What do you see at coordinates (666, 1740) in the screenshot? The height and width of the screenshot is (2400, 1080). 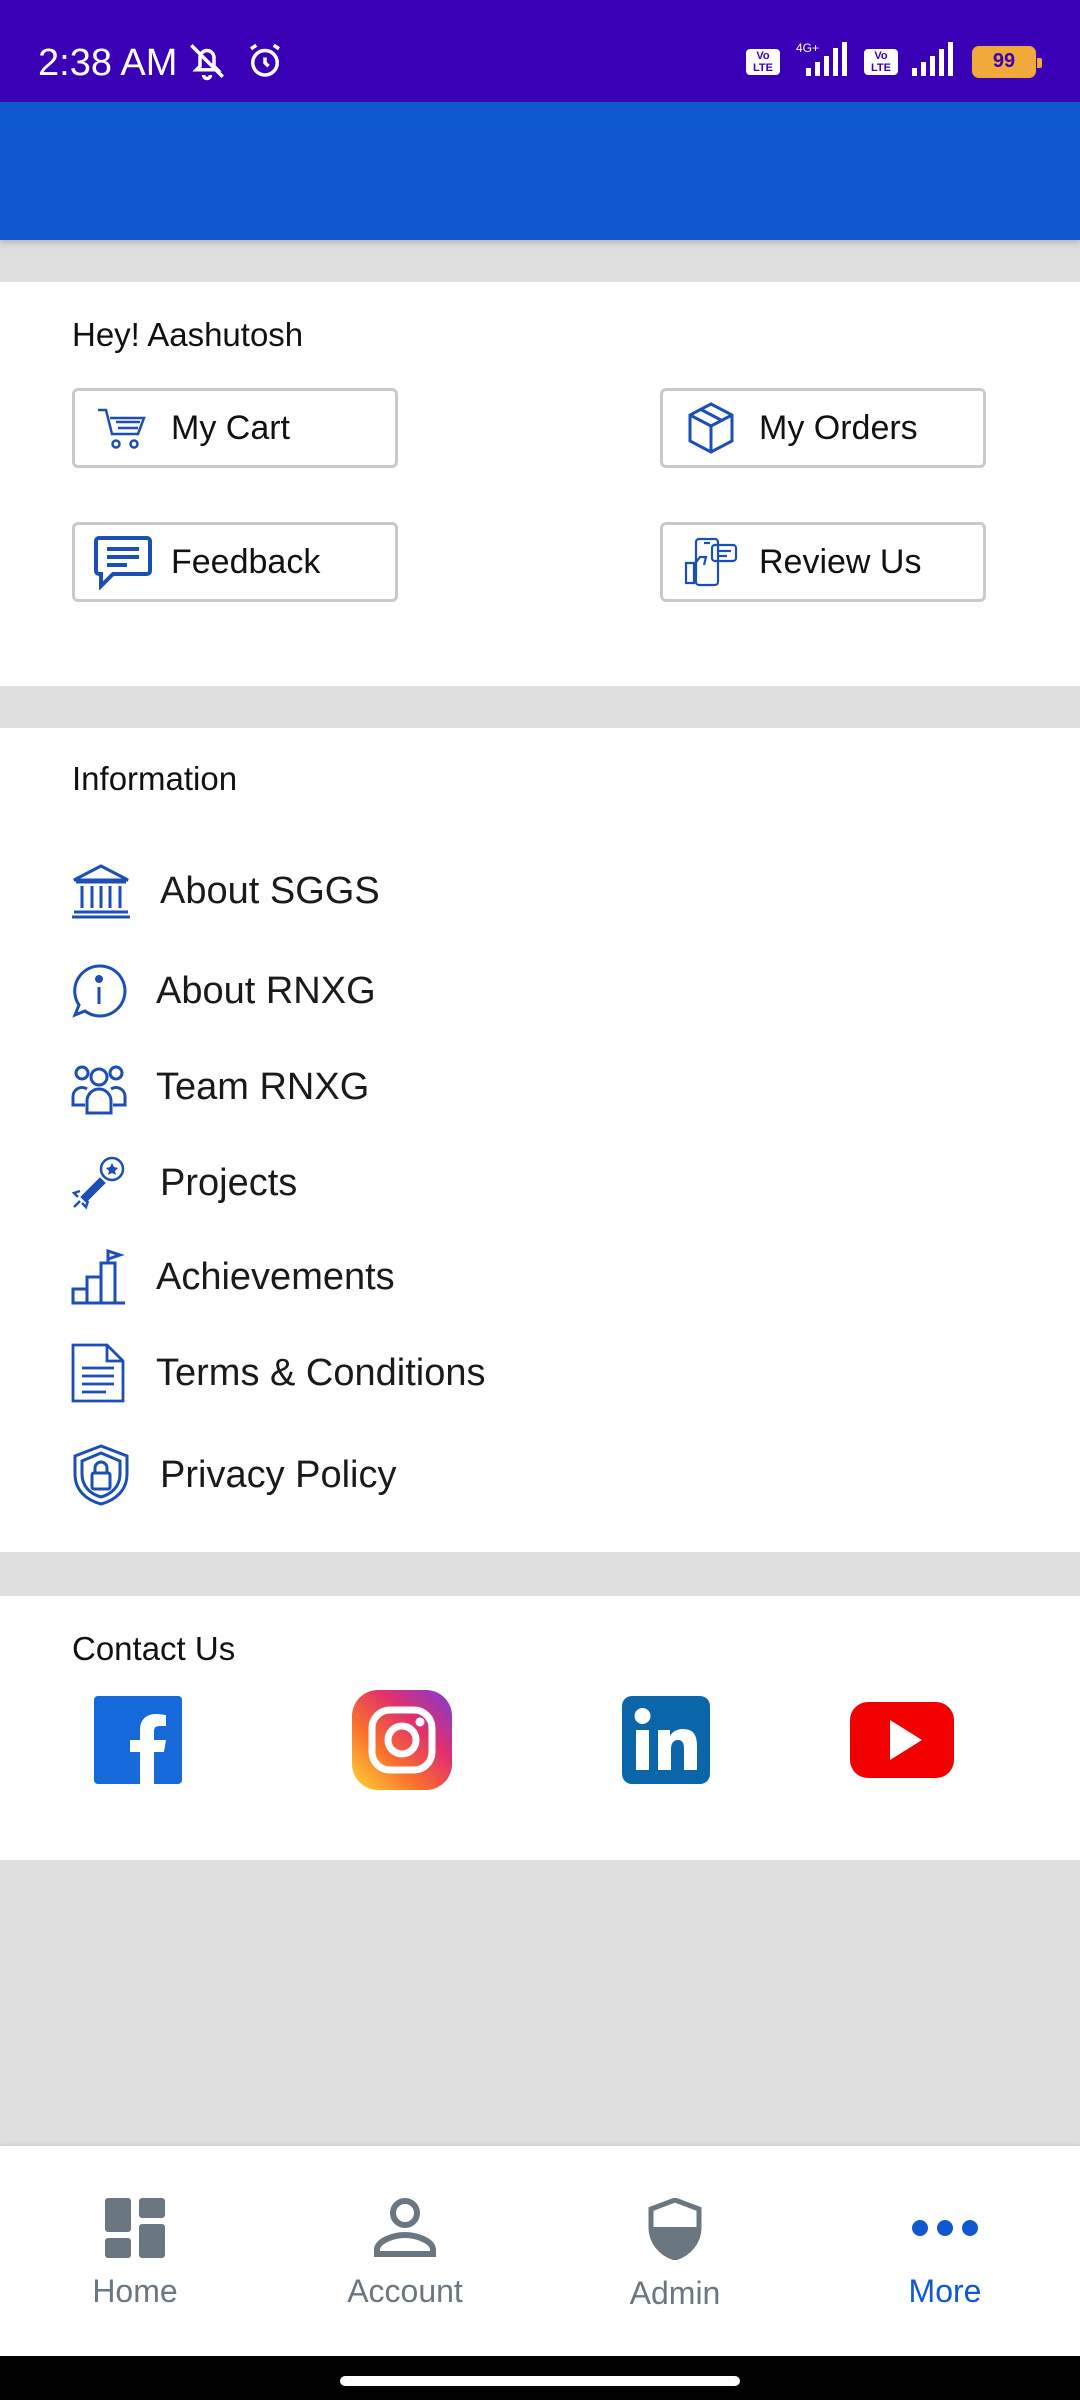 I see `linkedin-icon` at bounding box center [666, 1740].